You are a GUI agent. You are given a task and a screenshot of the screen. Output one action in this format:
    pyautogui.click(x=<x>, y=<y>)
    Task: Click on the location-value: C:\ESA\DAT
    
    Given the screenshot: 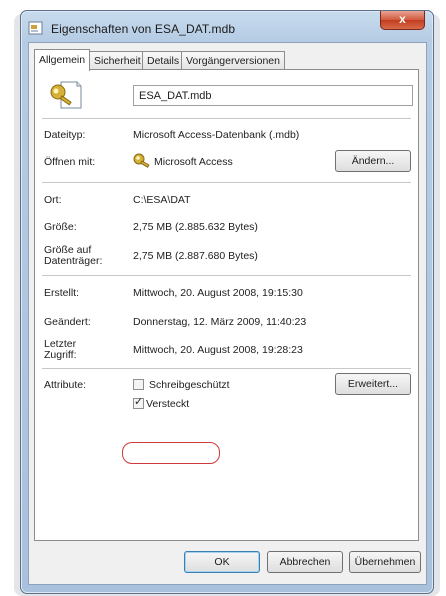 What is the action you would take?
    pyautogui.click(x=162, y=200)
    